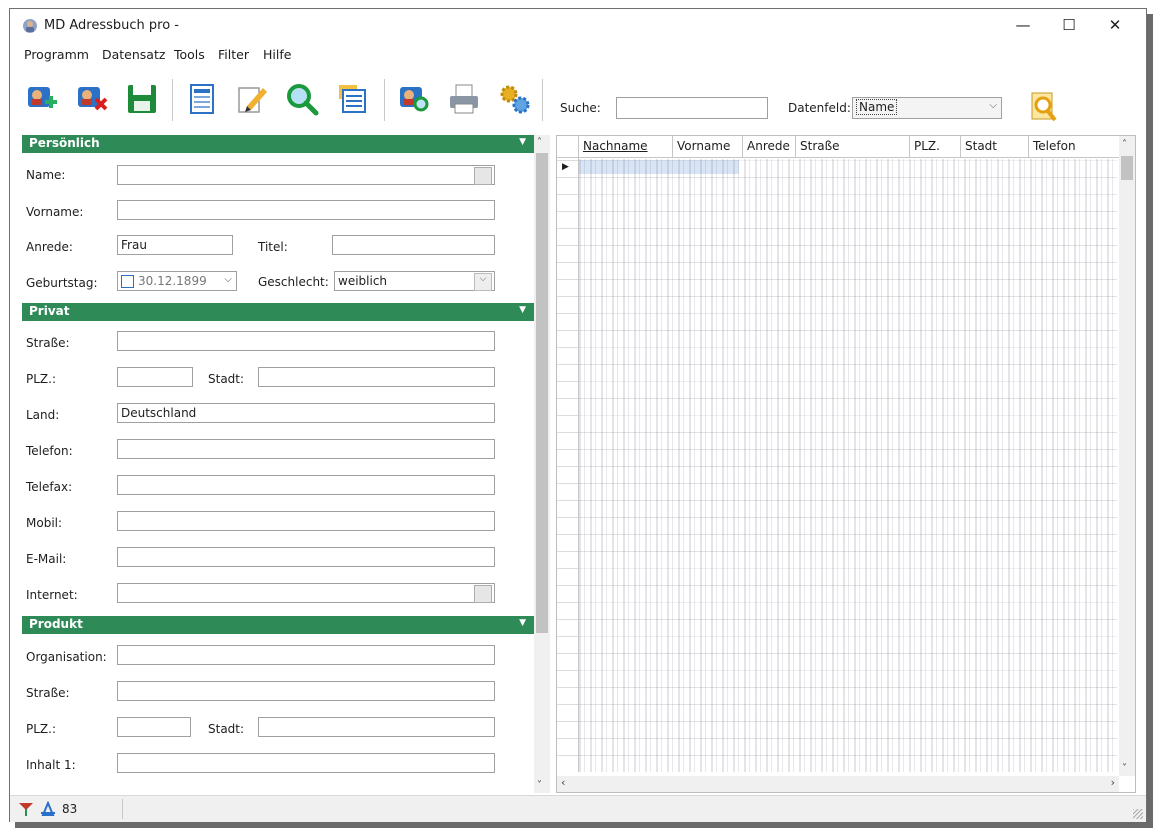  What do you see at coordinates (853, 147) in the screenshot?
I see `column-strasse: Straße` at bounding box center [853, 147].